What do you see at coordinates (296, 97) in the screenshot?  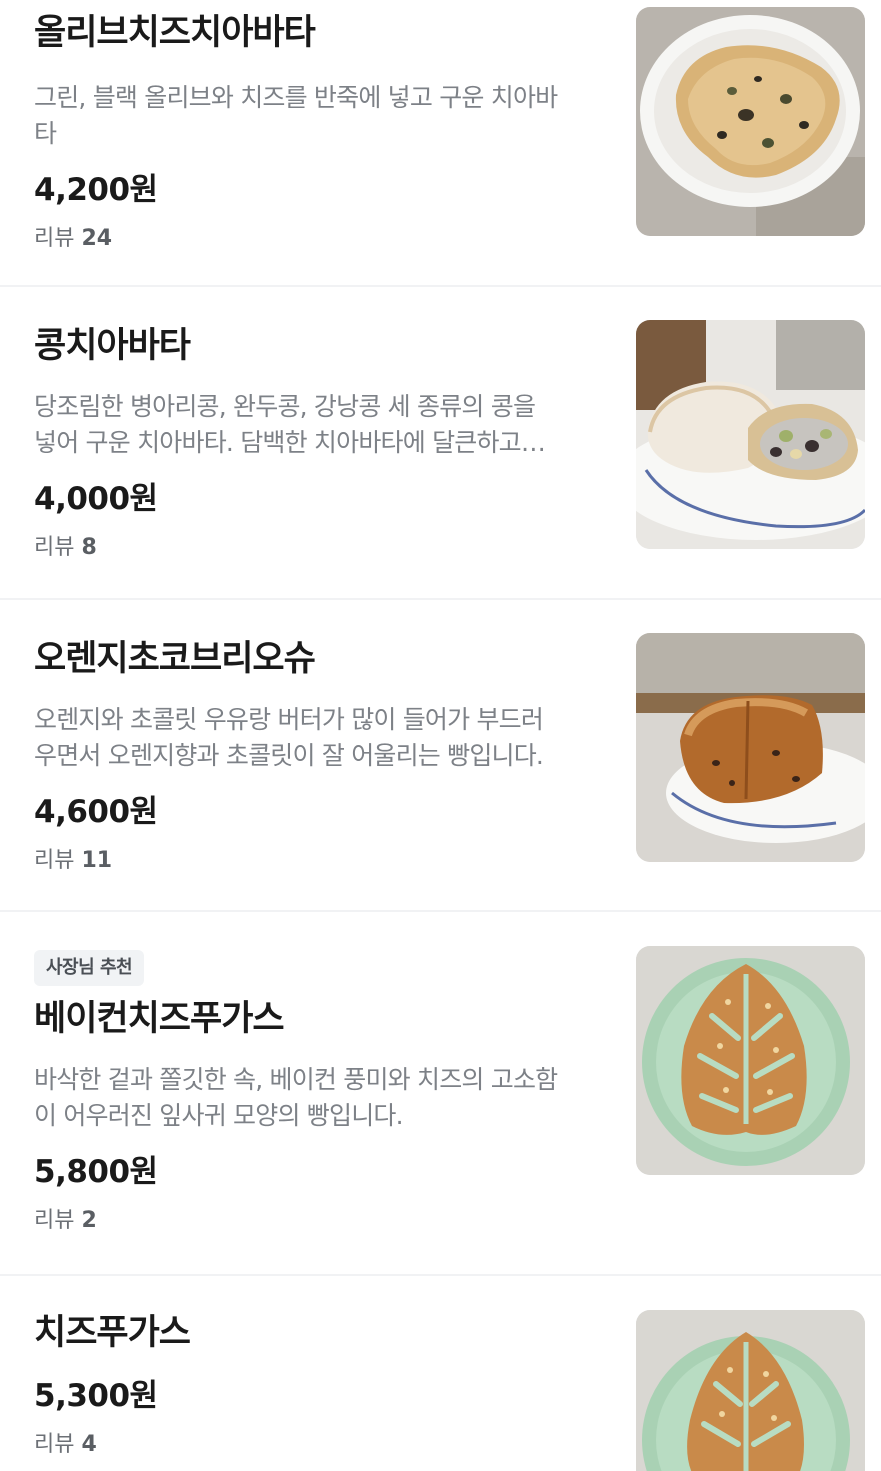 I see `description-line: 그린, 블랙 올리브와 치즈를 반죽에 넣고 구운 치아바` at bounding box center [296, 97].